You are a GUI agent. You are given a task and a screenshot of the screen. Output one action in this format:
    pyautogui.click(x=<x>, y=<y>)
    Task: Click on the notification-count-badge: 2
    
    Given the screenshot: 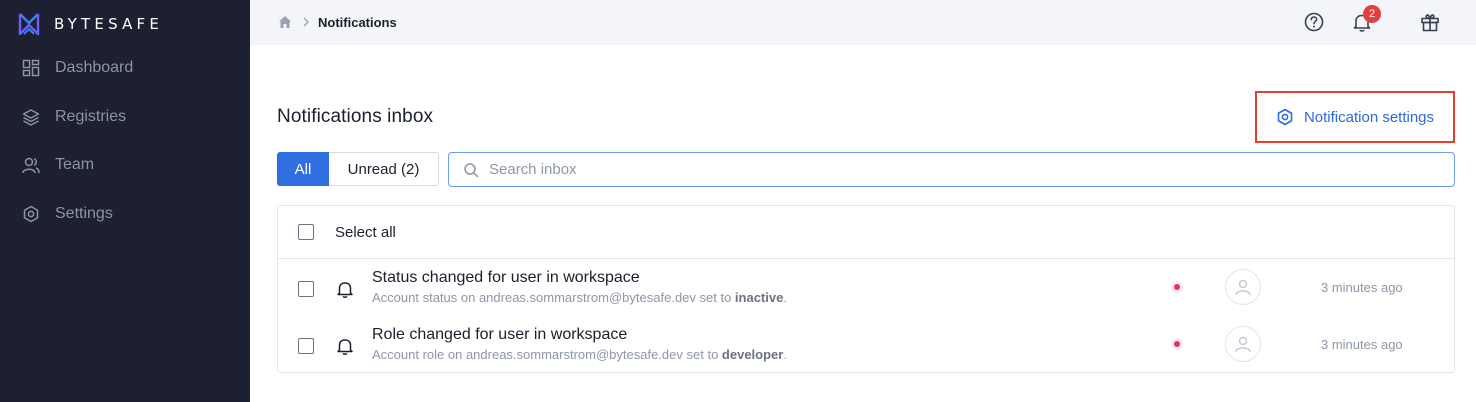 What is the action you would take?
    pyautogui.click(x=1372, y=14)
    